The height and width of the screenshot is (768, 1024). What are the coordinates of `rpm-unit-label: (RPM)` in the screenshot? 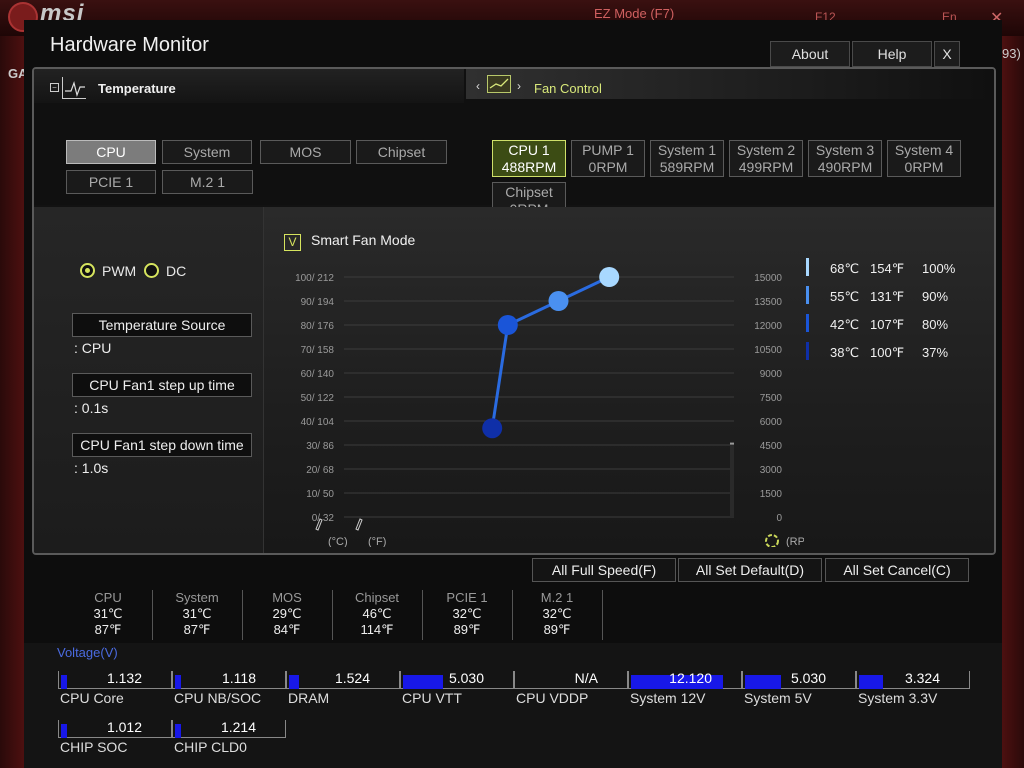 It's located at (795, 541).